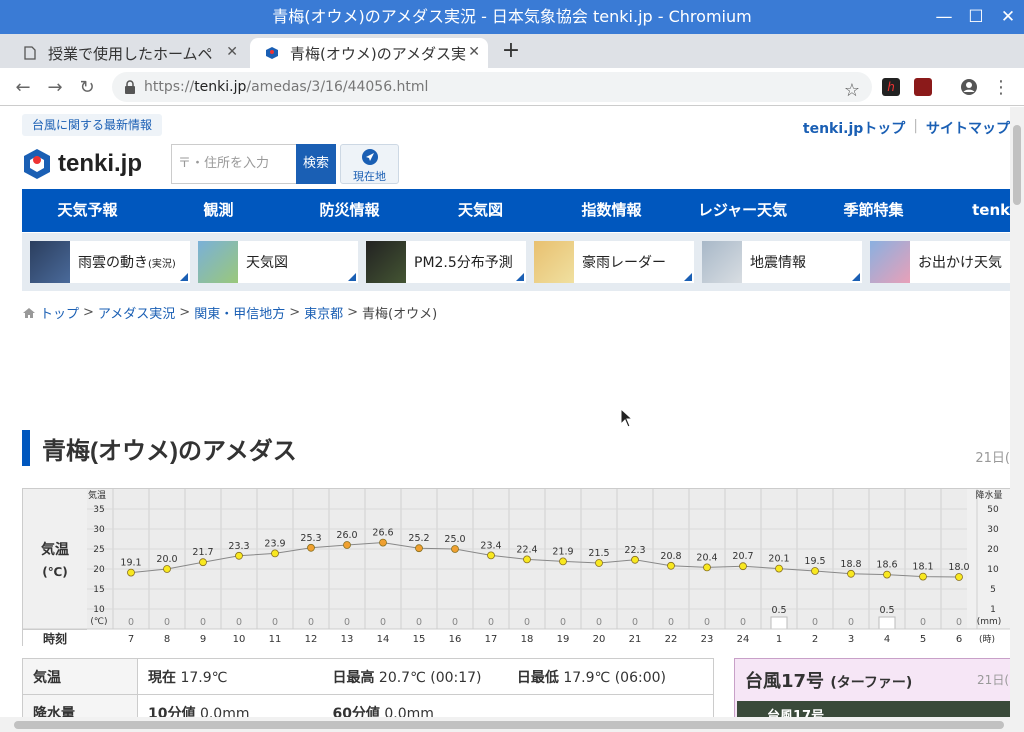 This screenshot has width=1024, height=732. I want to click on y-right-tick: 1, so click(993, 610).